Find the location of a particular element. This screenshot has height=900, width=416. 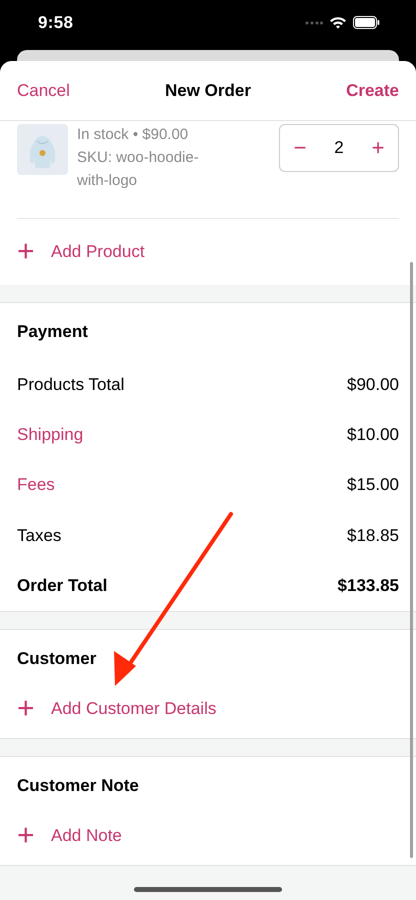

increment-button: + is located at coordinates (378, 148).